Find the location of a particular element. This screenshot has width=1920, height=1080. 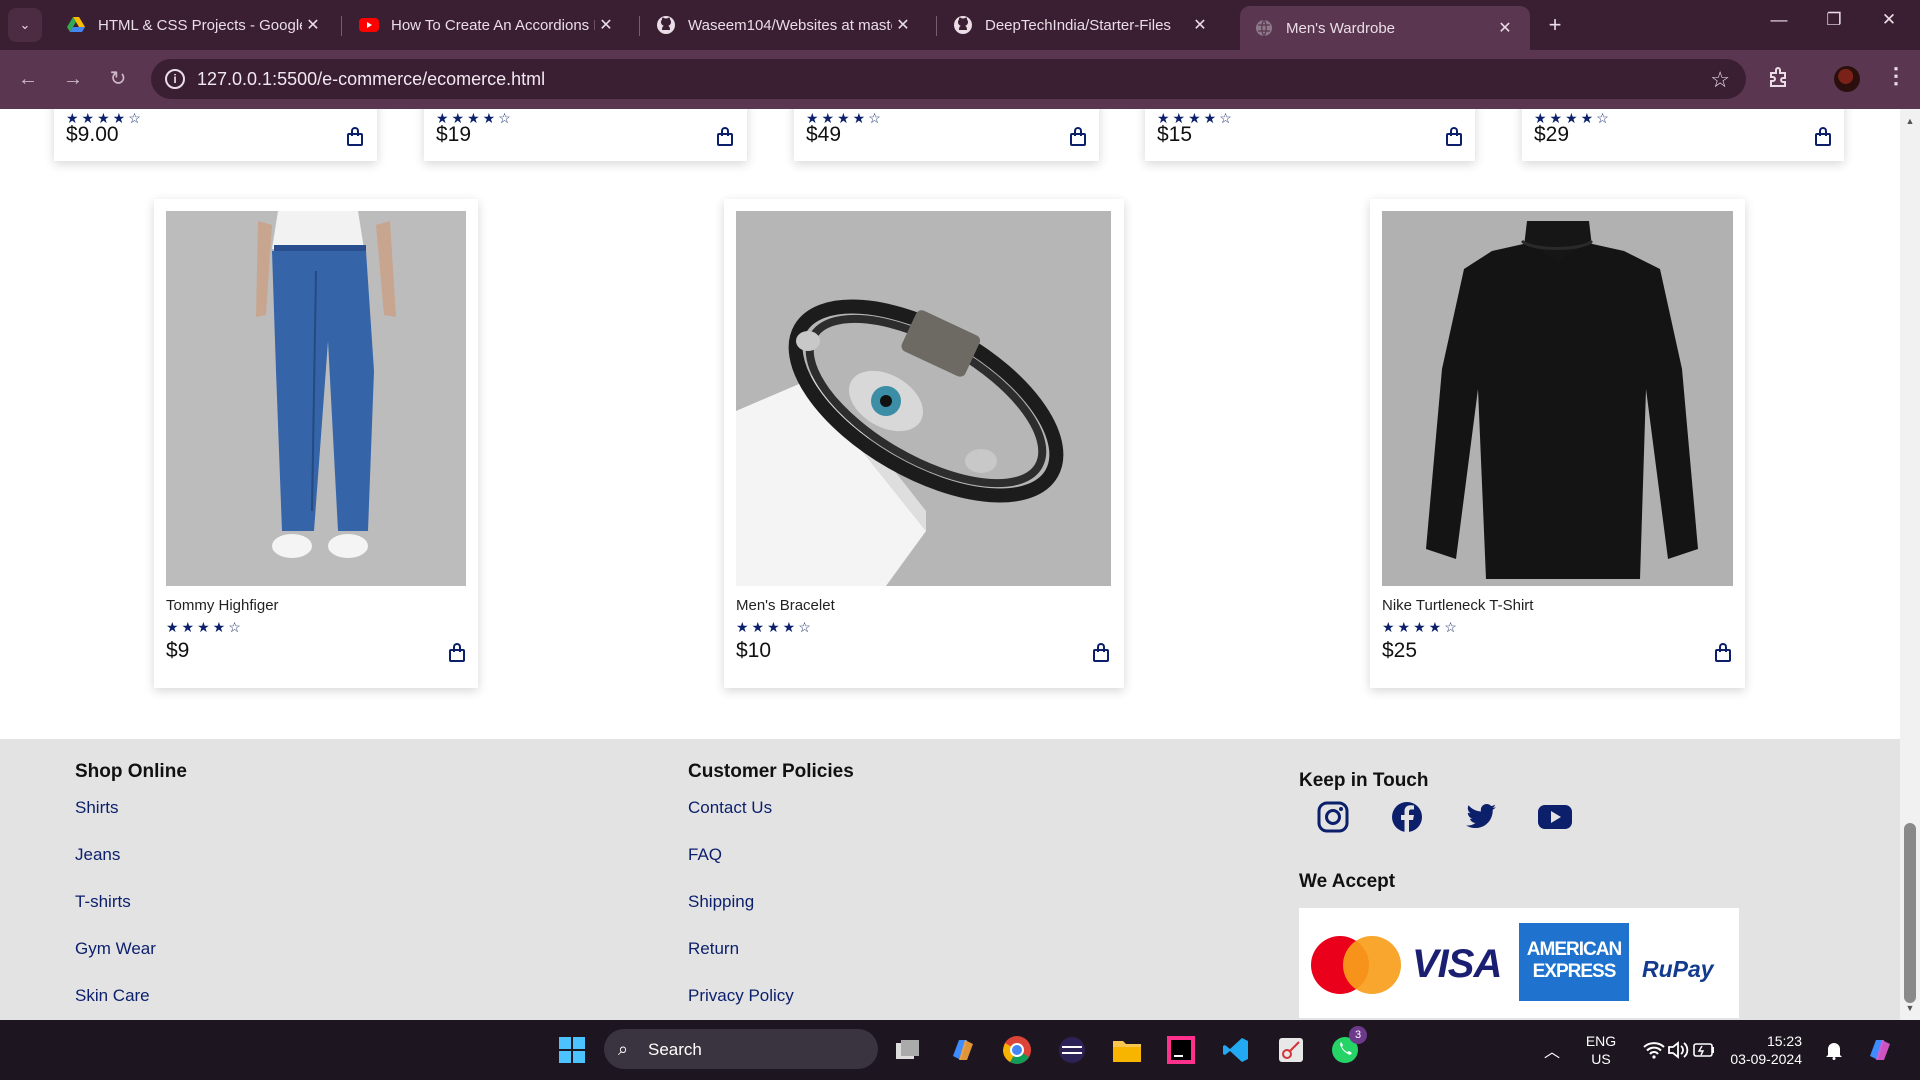

tab-mens-wardrobe: Men's Wardrobe ✕ is located at coordinates (1385, 28).